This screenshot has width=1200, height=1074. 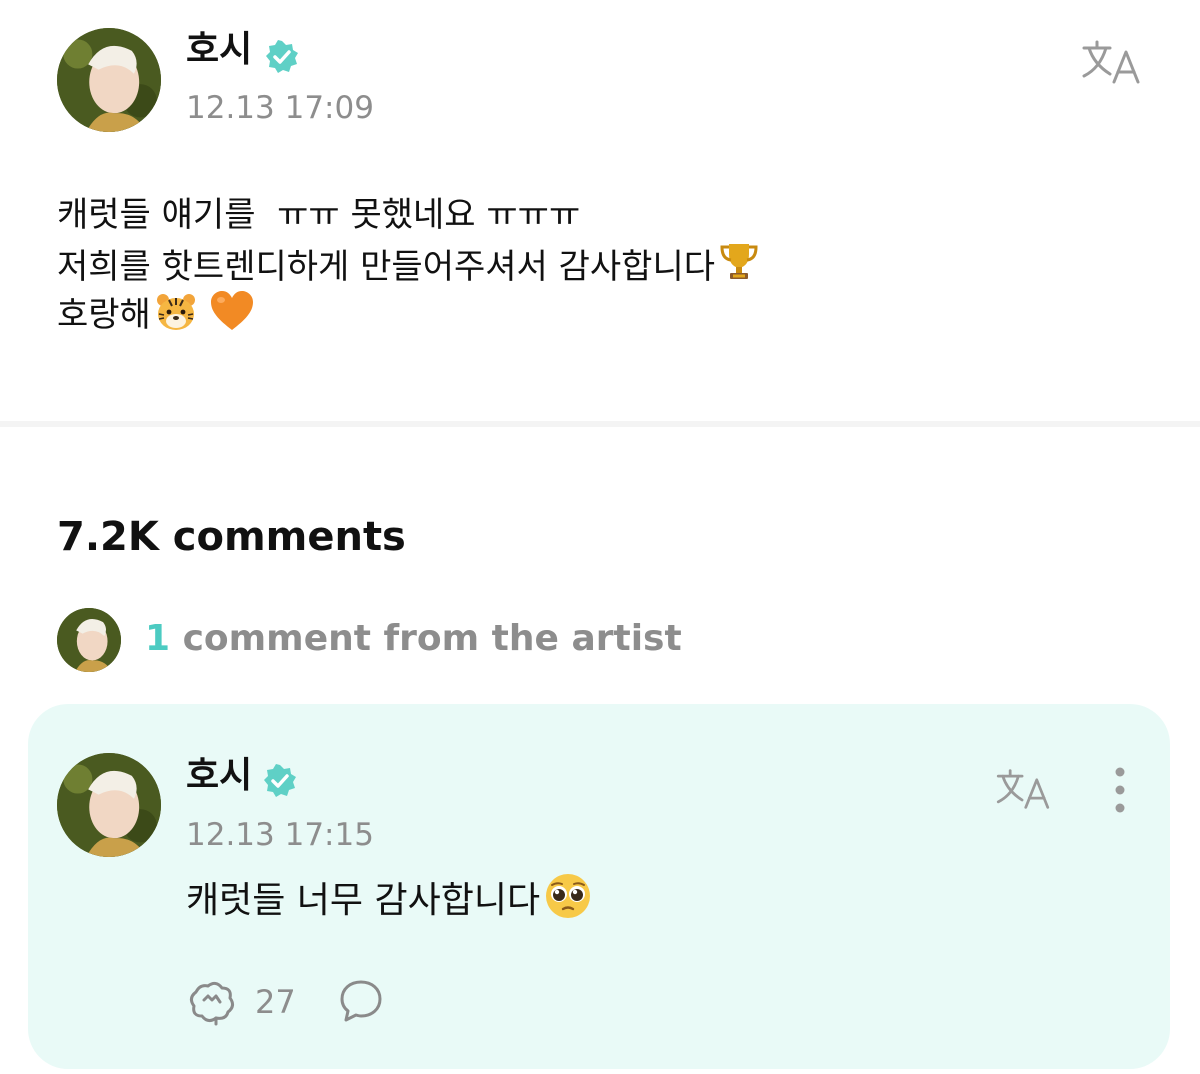 What do you see at coordinates (175, 312) in the screenshot?
I see `tiger-face-icon` at bounding box center [175, 312].